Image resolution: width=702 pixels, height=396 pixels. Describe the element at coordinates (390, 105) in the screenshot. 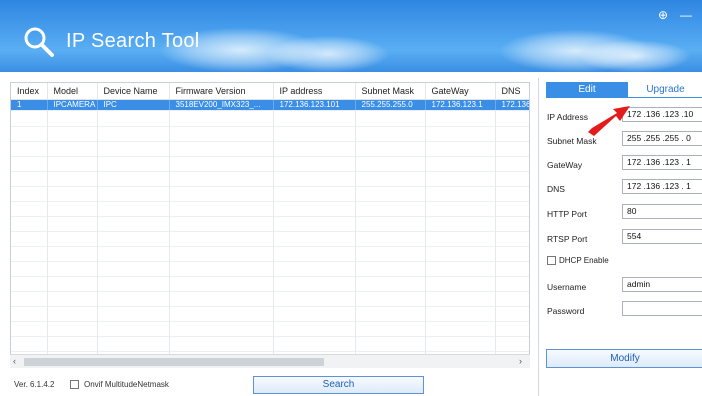

I see `cell-subnet: 255.255.255.0` at that location.